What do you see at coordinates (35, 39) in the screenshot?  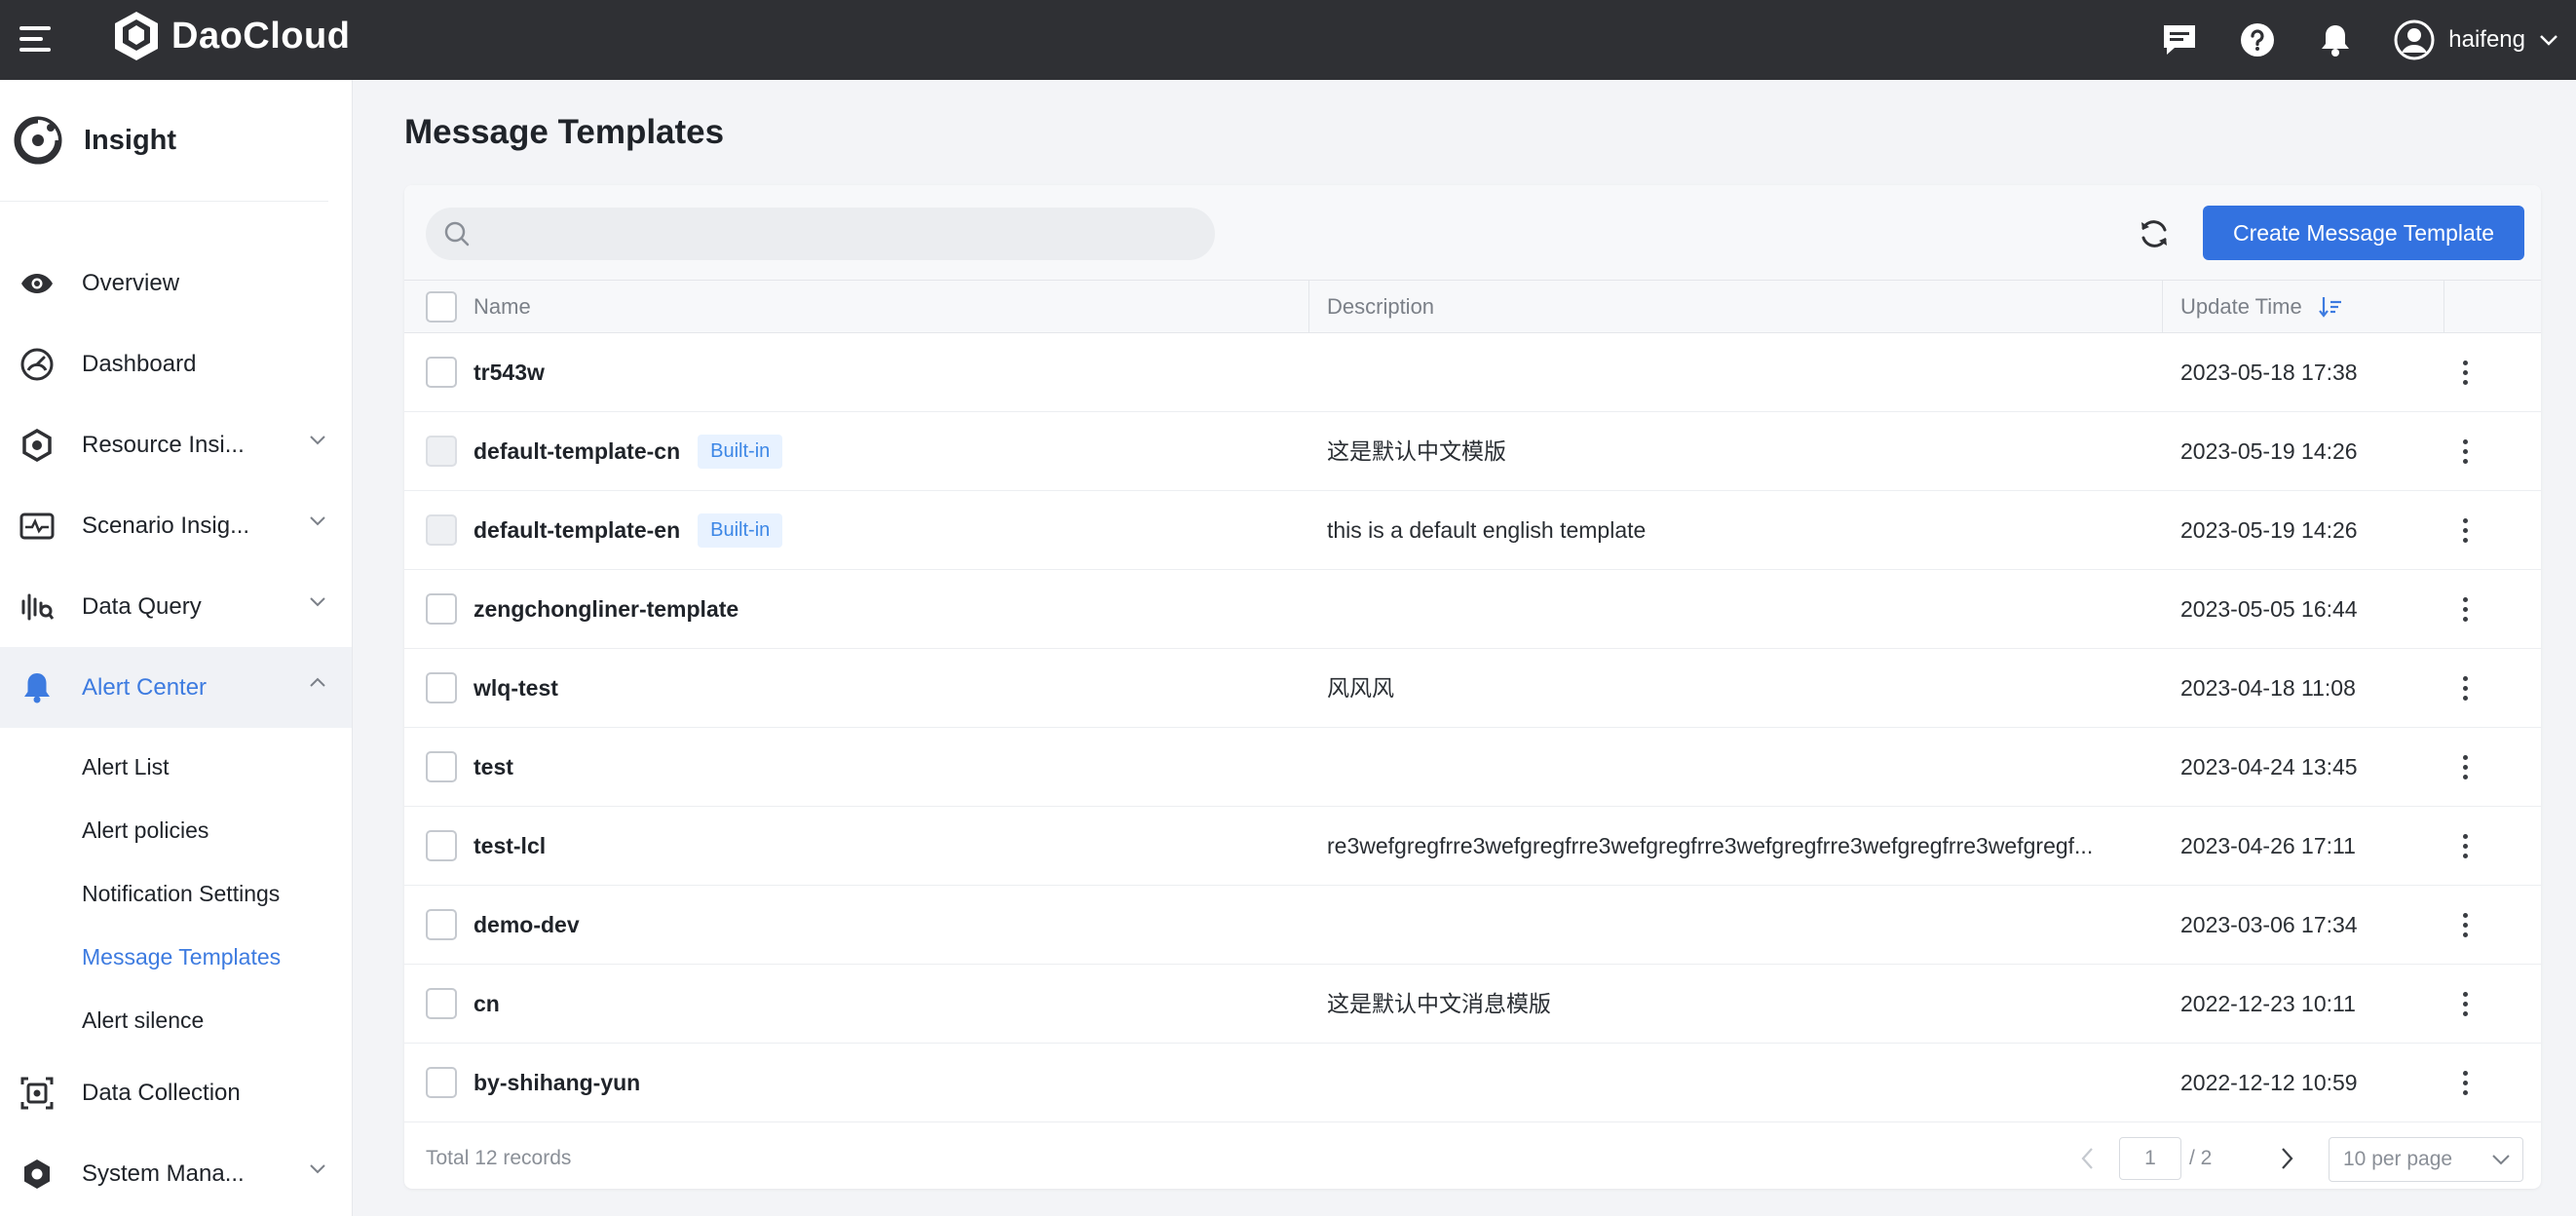 I see `menu-icon` at bounding box center [35, 39].